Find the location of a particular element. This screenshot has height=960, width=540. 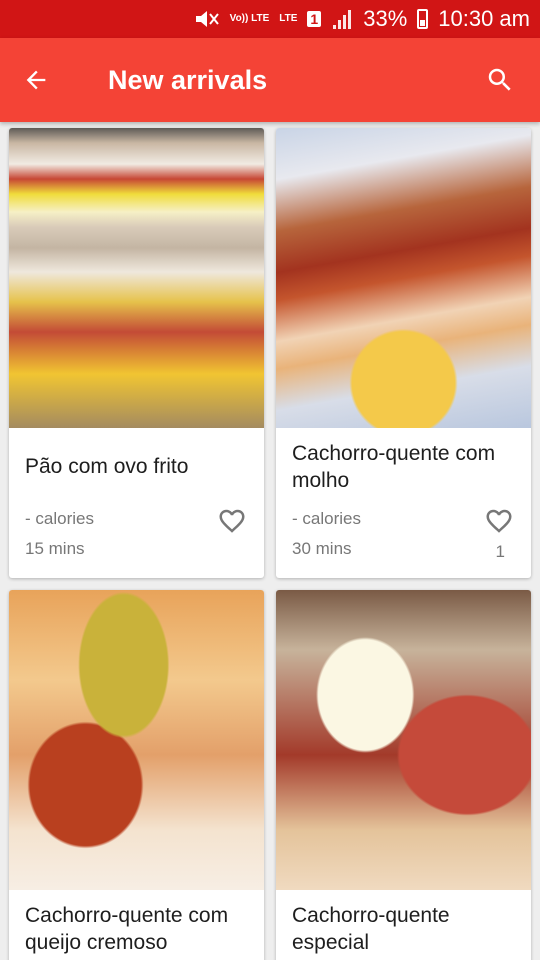

signal-icon is located at coordinates (342, 19).